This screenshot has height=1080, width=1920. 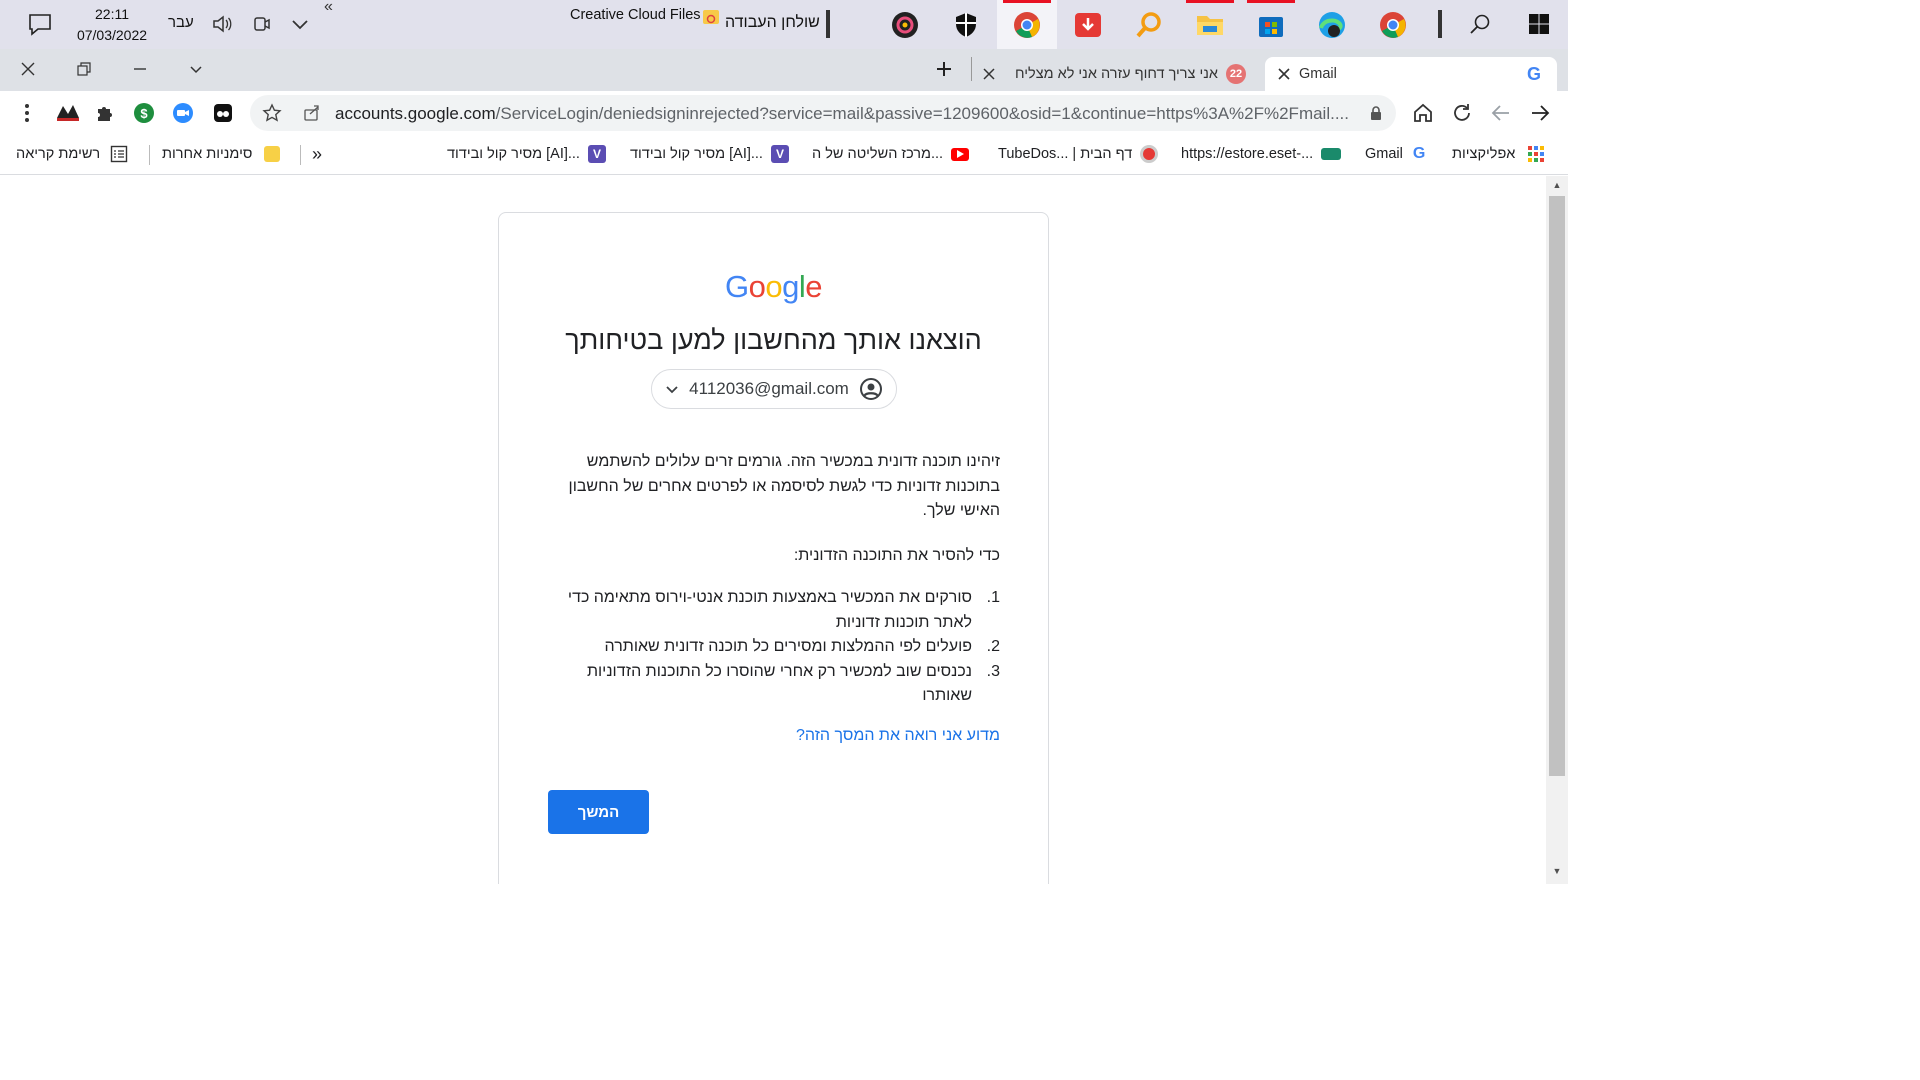 What do you see at coordinates (1462, 113) in the screenshot?
I see `reload-icon` at bounding box center [1462, 113].